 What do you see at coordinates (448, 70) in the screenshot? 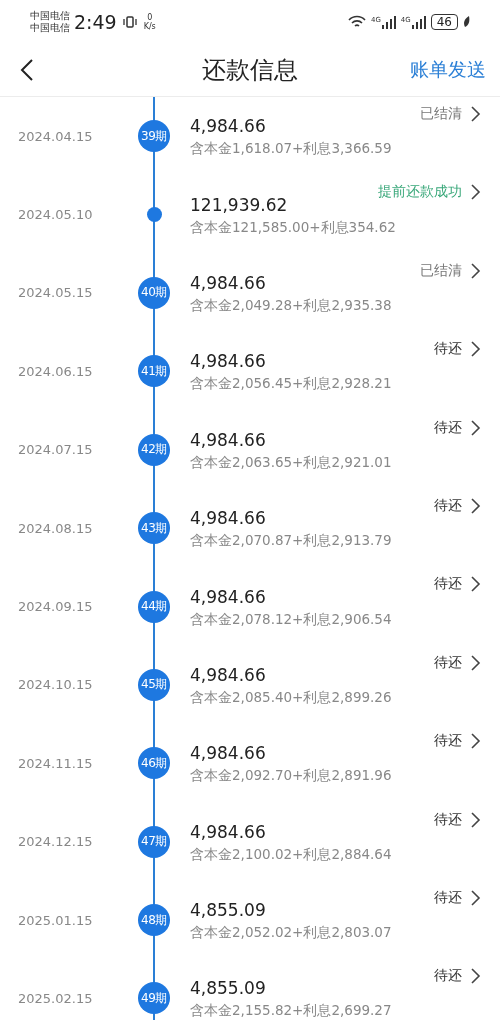
I see `send-bill-link: 账单发送` at bounding box center [448, 70].